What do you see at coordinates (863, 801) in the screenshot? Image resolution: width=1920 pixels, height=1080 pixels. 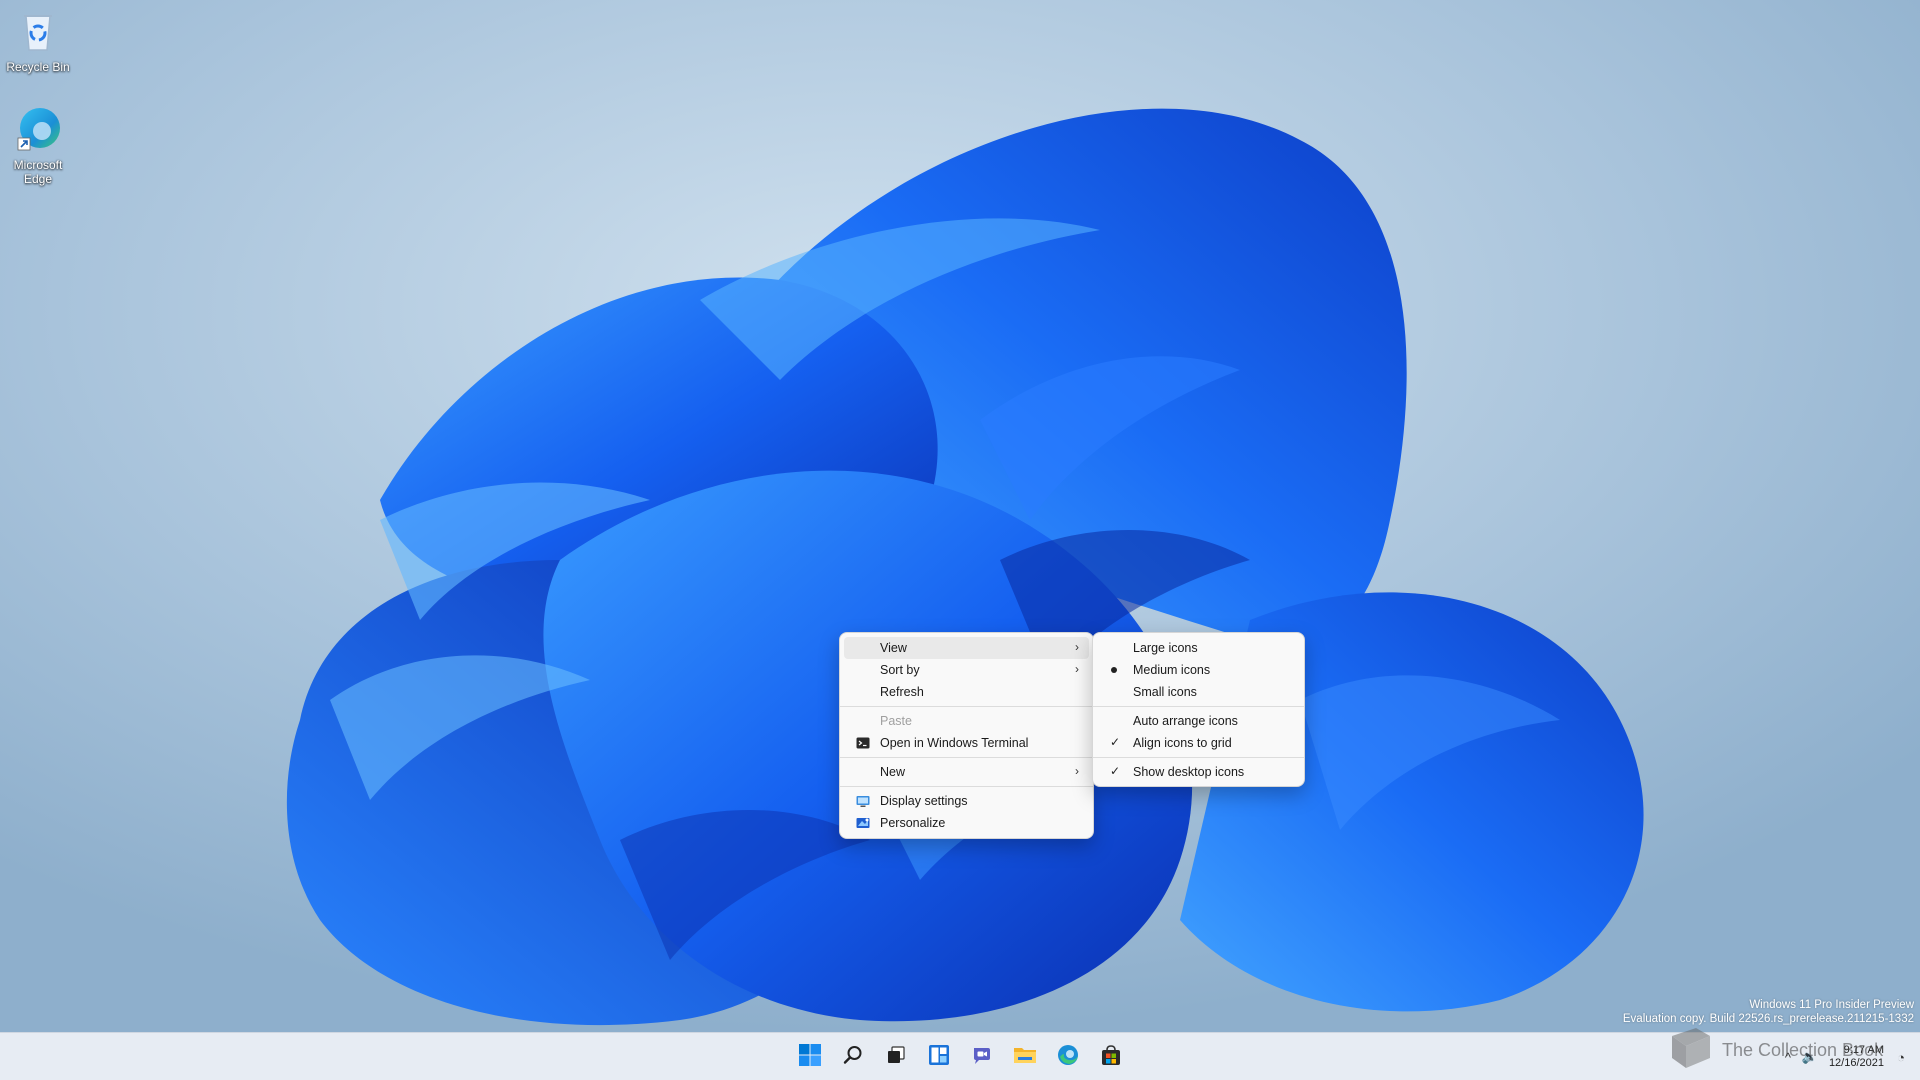 I see `display-icon` at bounding box center [863, 801].